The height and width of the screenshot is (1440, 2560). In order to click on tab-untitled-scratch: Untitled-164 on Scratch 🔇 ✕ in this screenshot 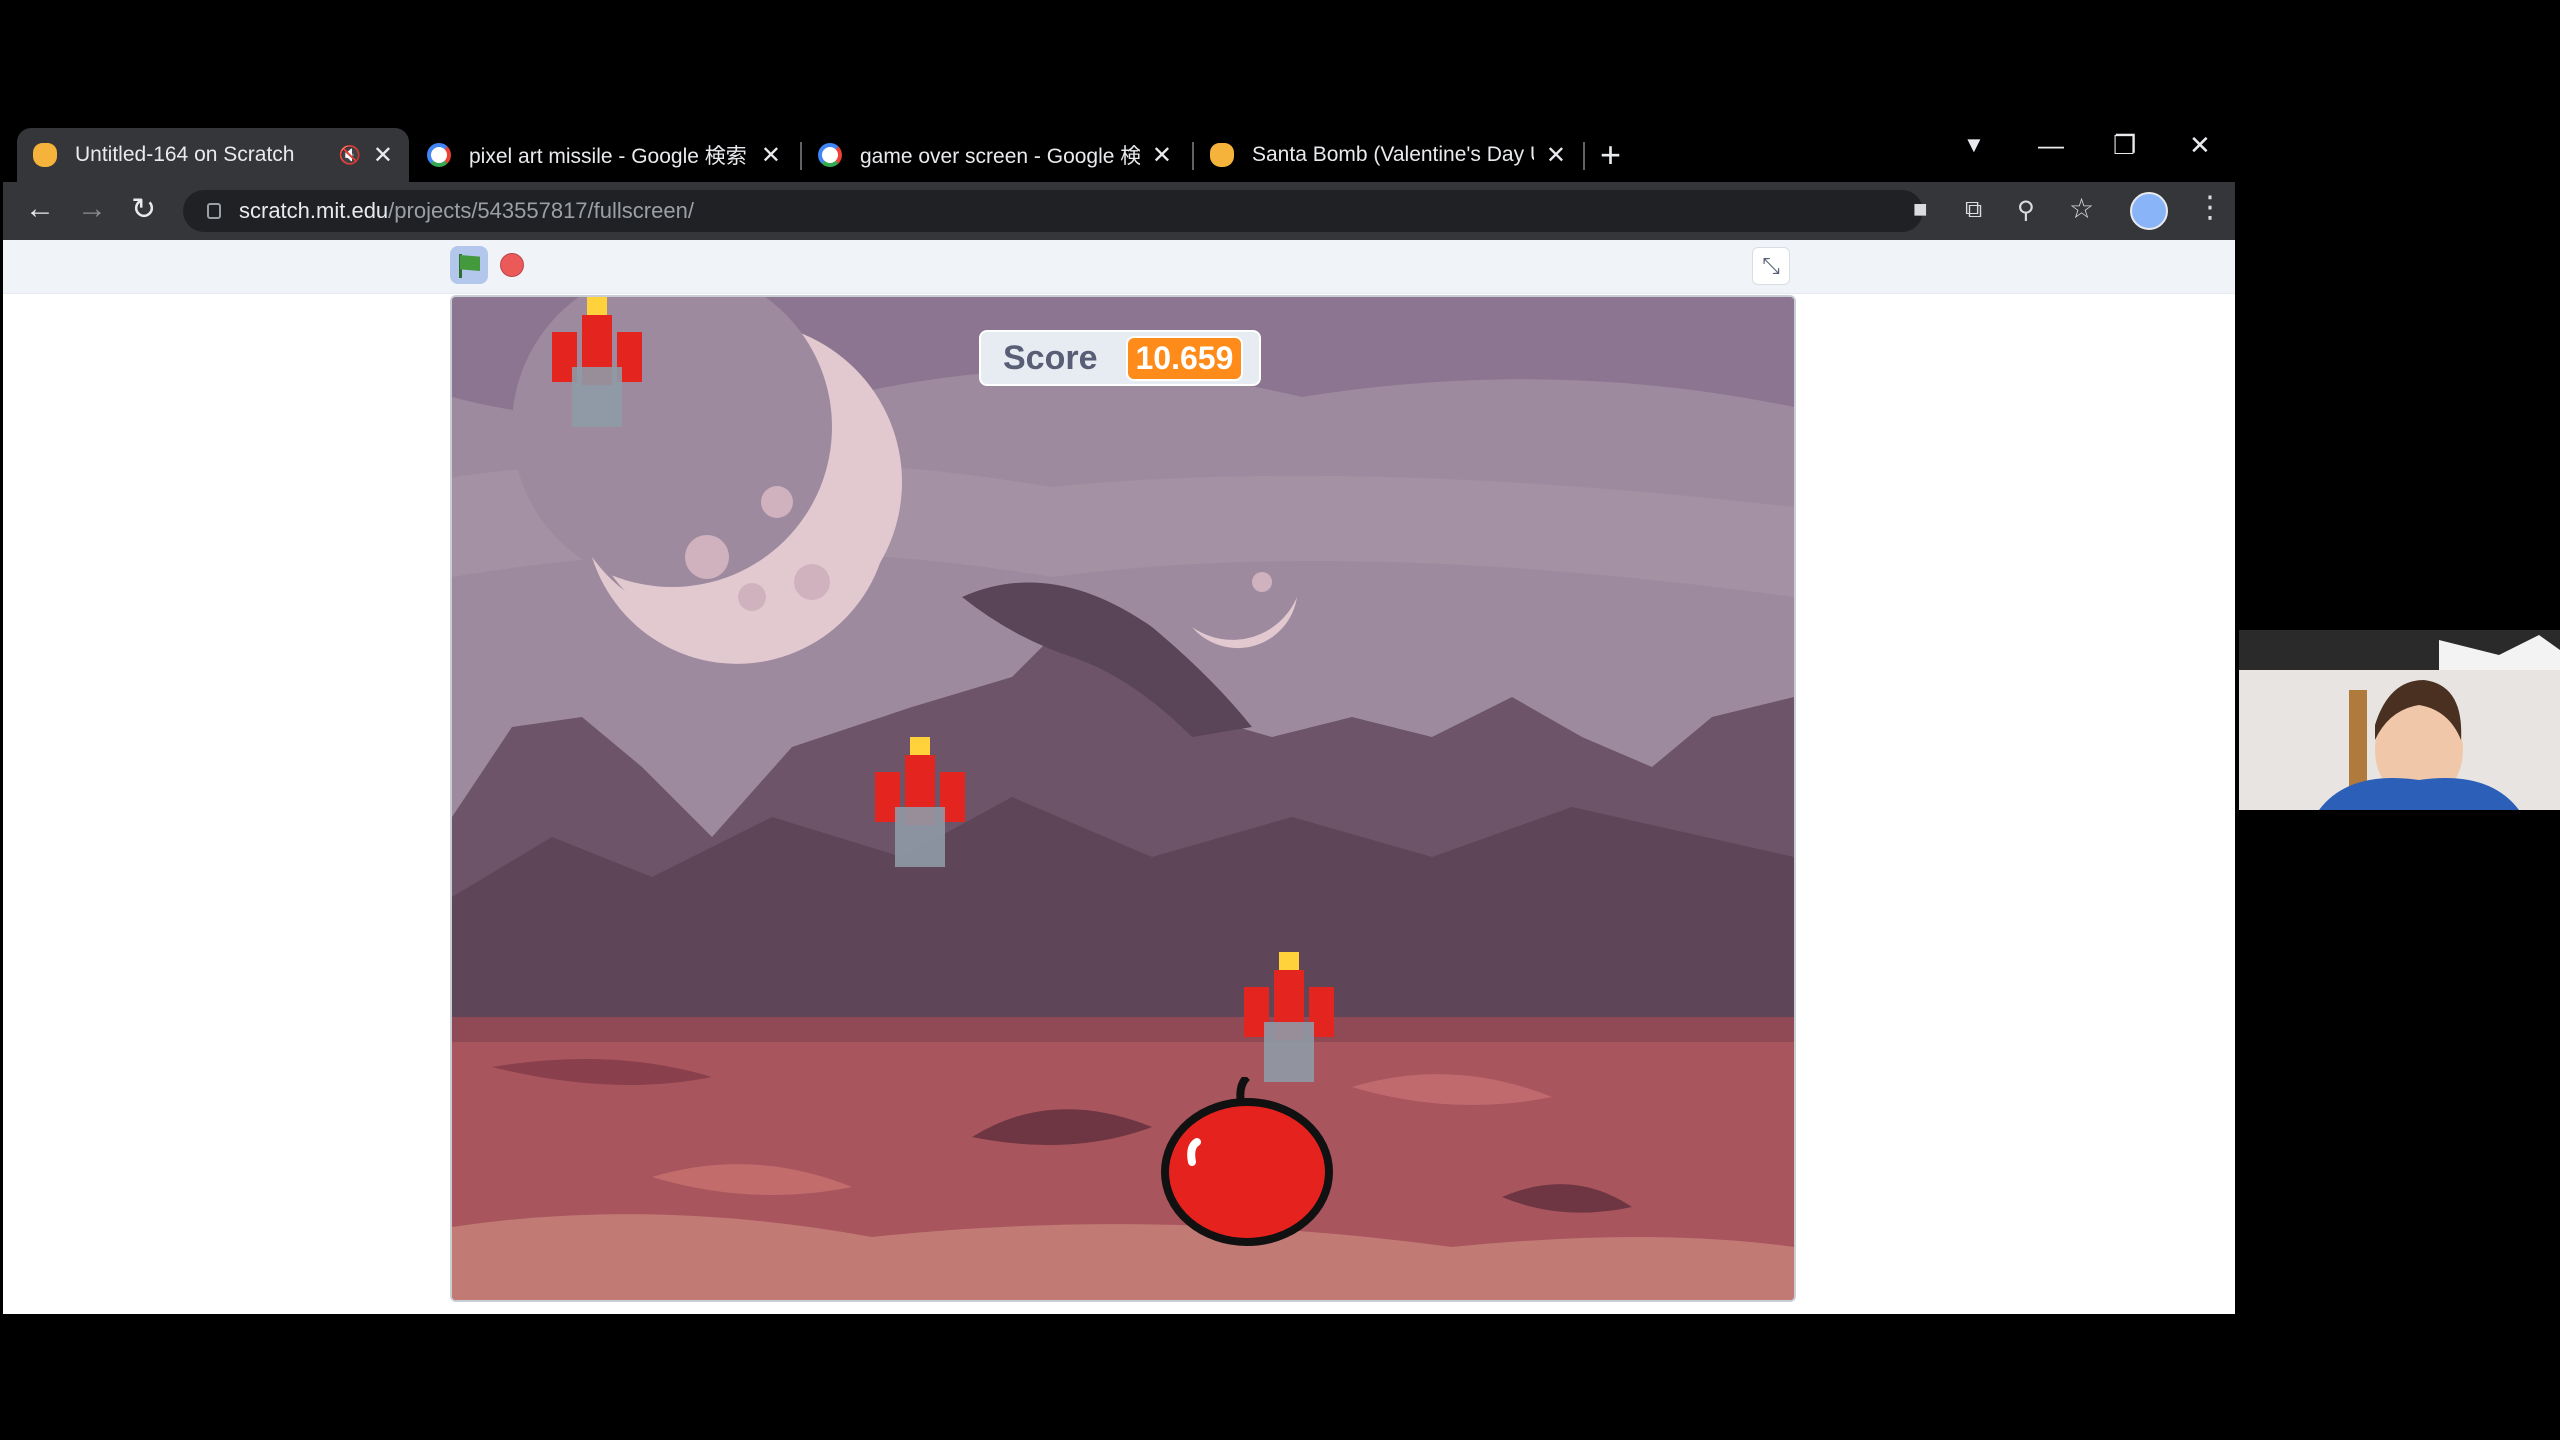, I will do `click(213, 155)`.